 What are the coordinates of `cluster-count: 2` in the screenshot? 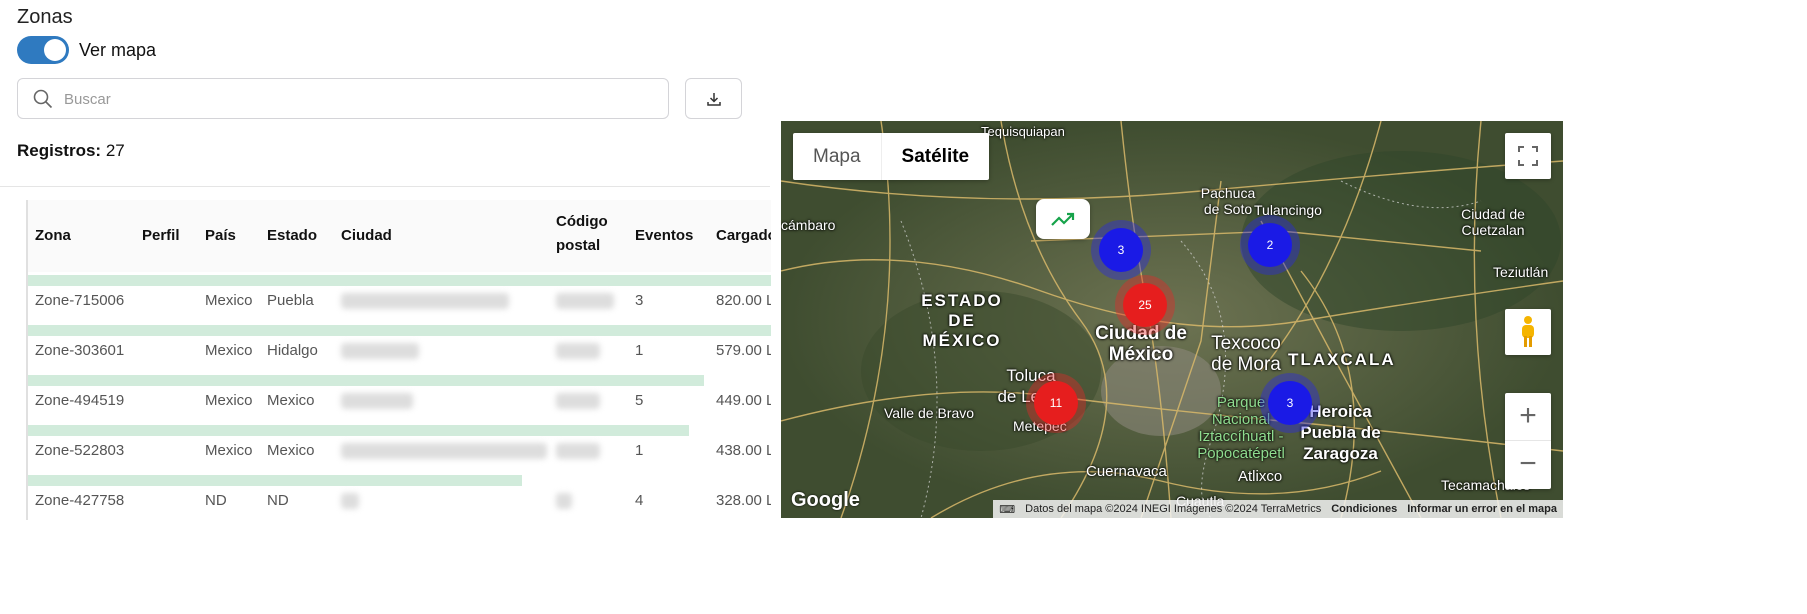 It's located at (1270, 245).